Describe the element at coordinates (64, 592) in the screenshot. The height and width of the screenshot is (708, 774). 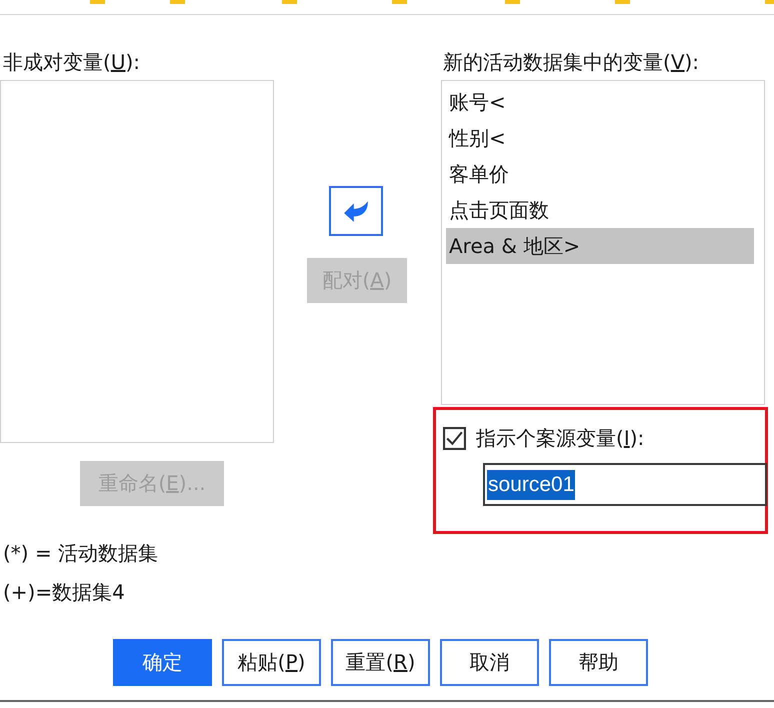
I see `legend-text: (+)=数据集4` at that location.